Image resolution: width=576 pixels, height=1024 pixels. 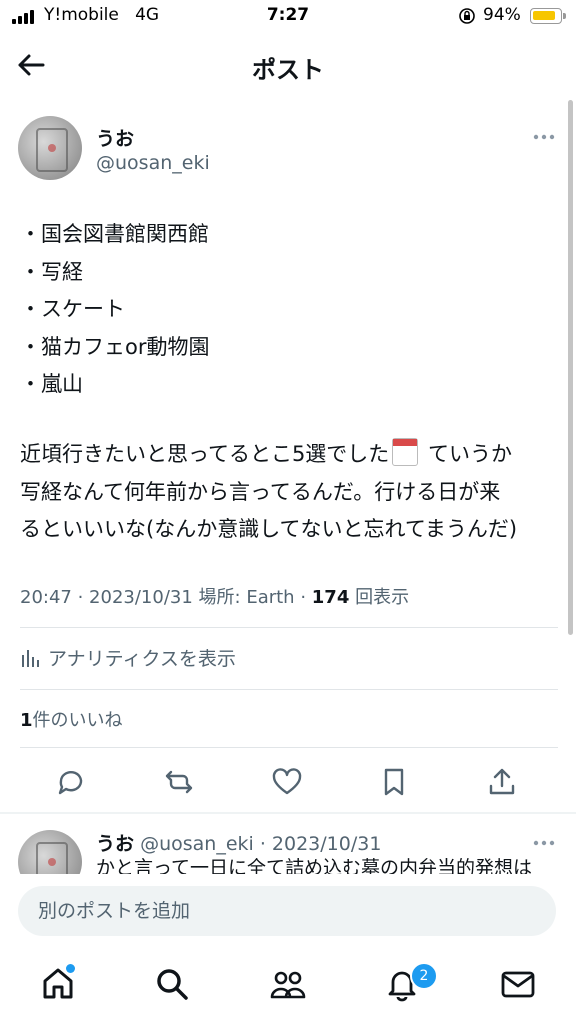 I want to click on analytics-label: アナリティクスを表示, so click(x=142, y=659).